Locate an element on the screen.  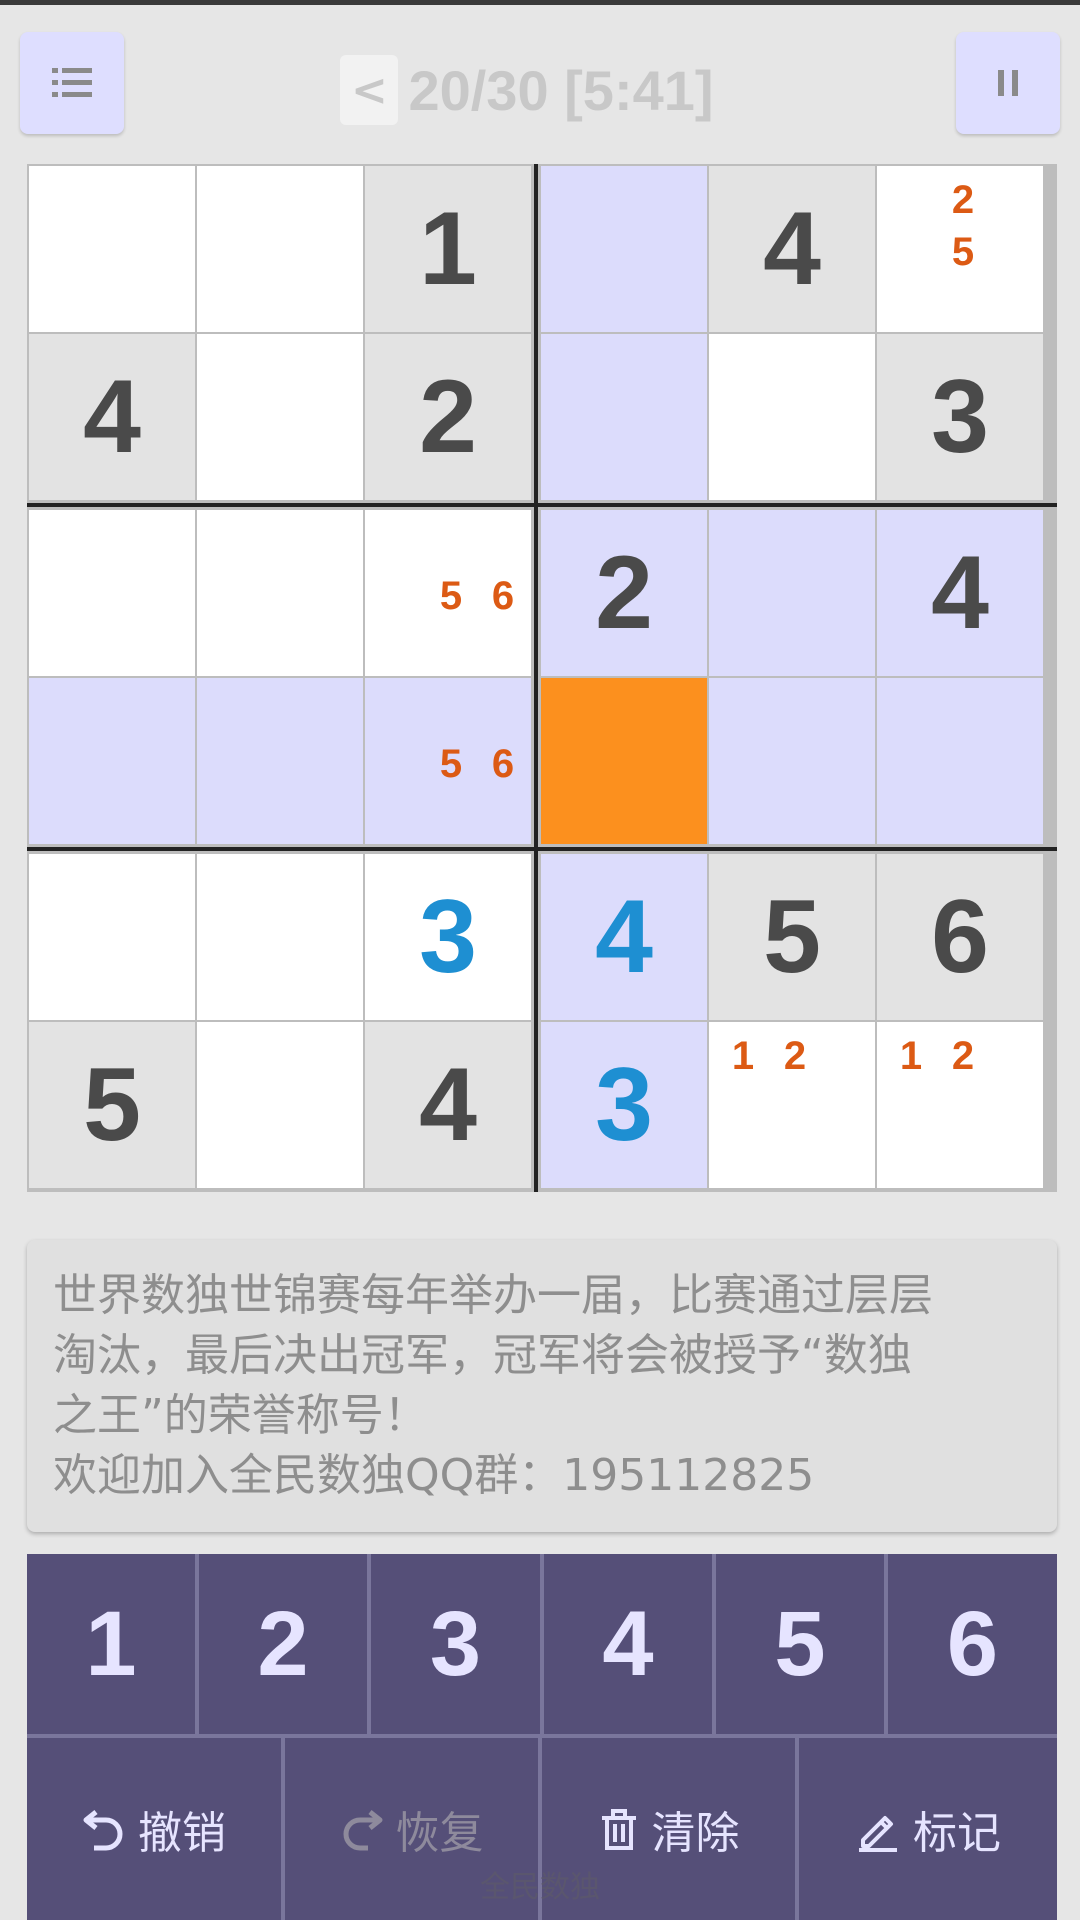
cell-r3-c1 is located at coordinates (112, 593).